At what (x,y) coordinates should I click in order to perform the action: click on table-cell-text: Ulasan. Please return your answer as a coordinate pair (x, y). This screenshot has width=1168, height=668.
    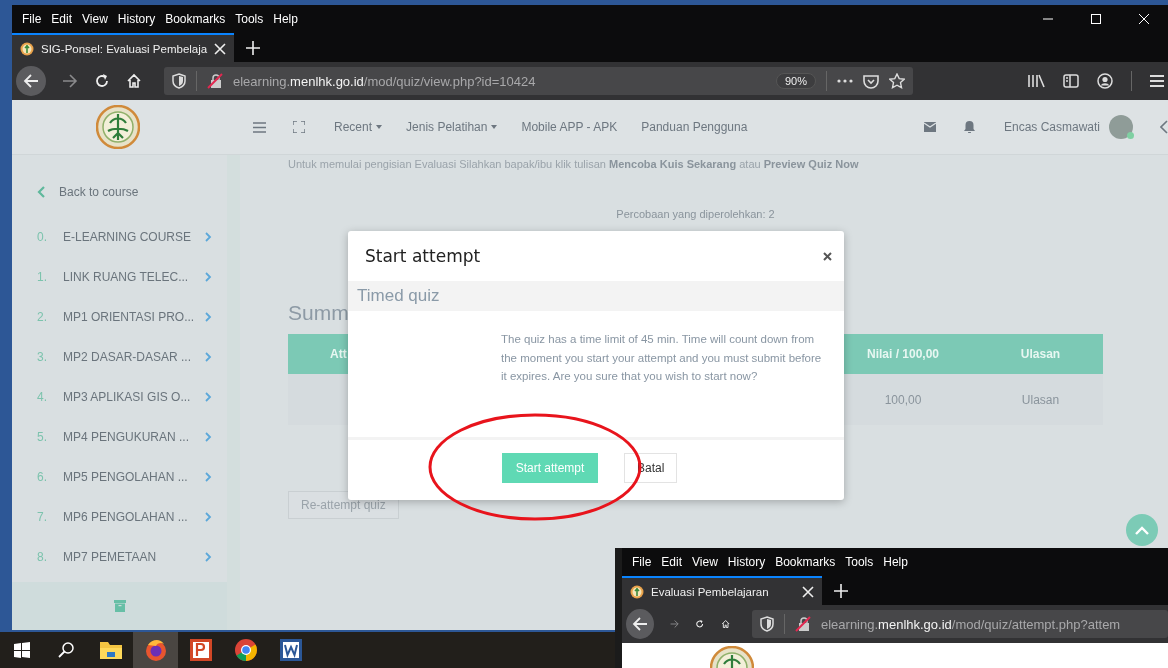
    Looking at the image, I should click on (1040, 399).